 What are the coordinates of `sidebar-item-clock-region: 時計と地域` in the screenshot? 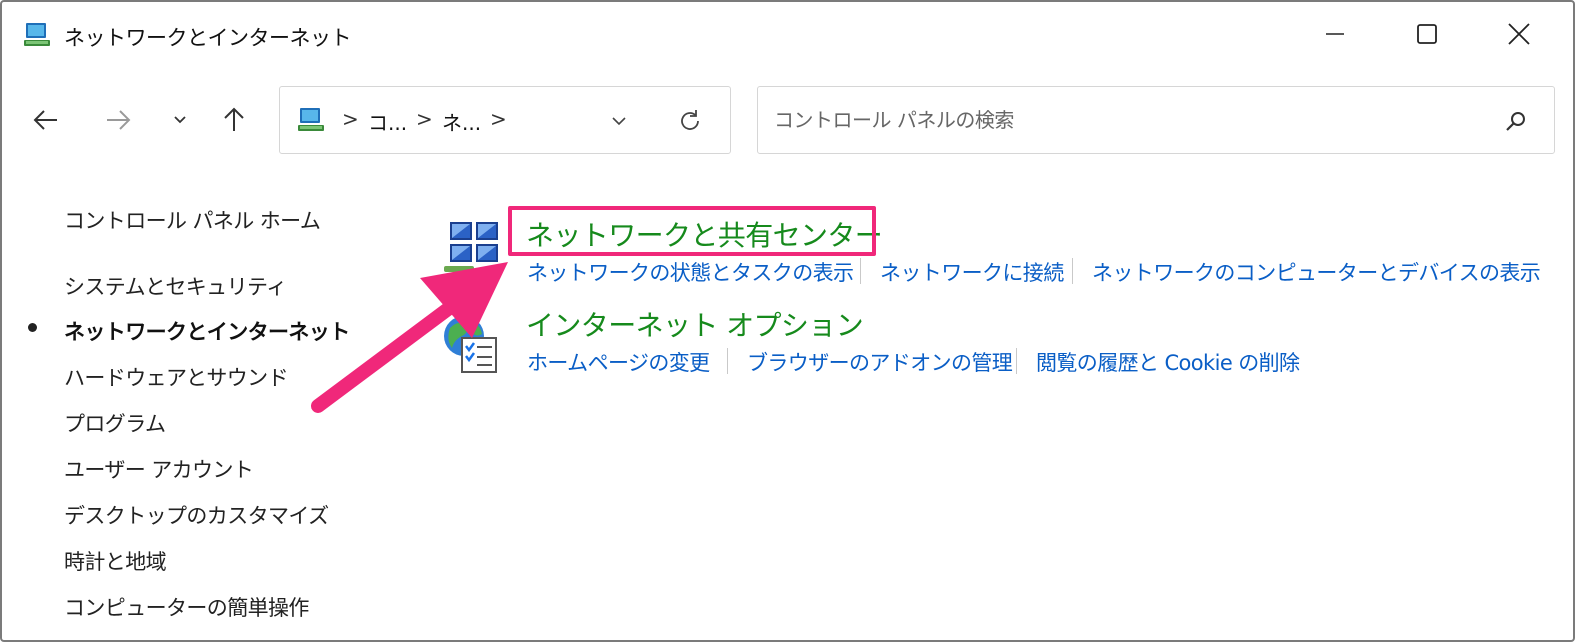 It's located at (115, 561).